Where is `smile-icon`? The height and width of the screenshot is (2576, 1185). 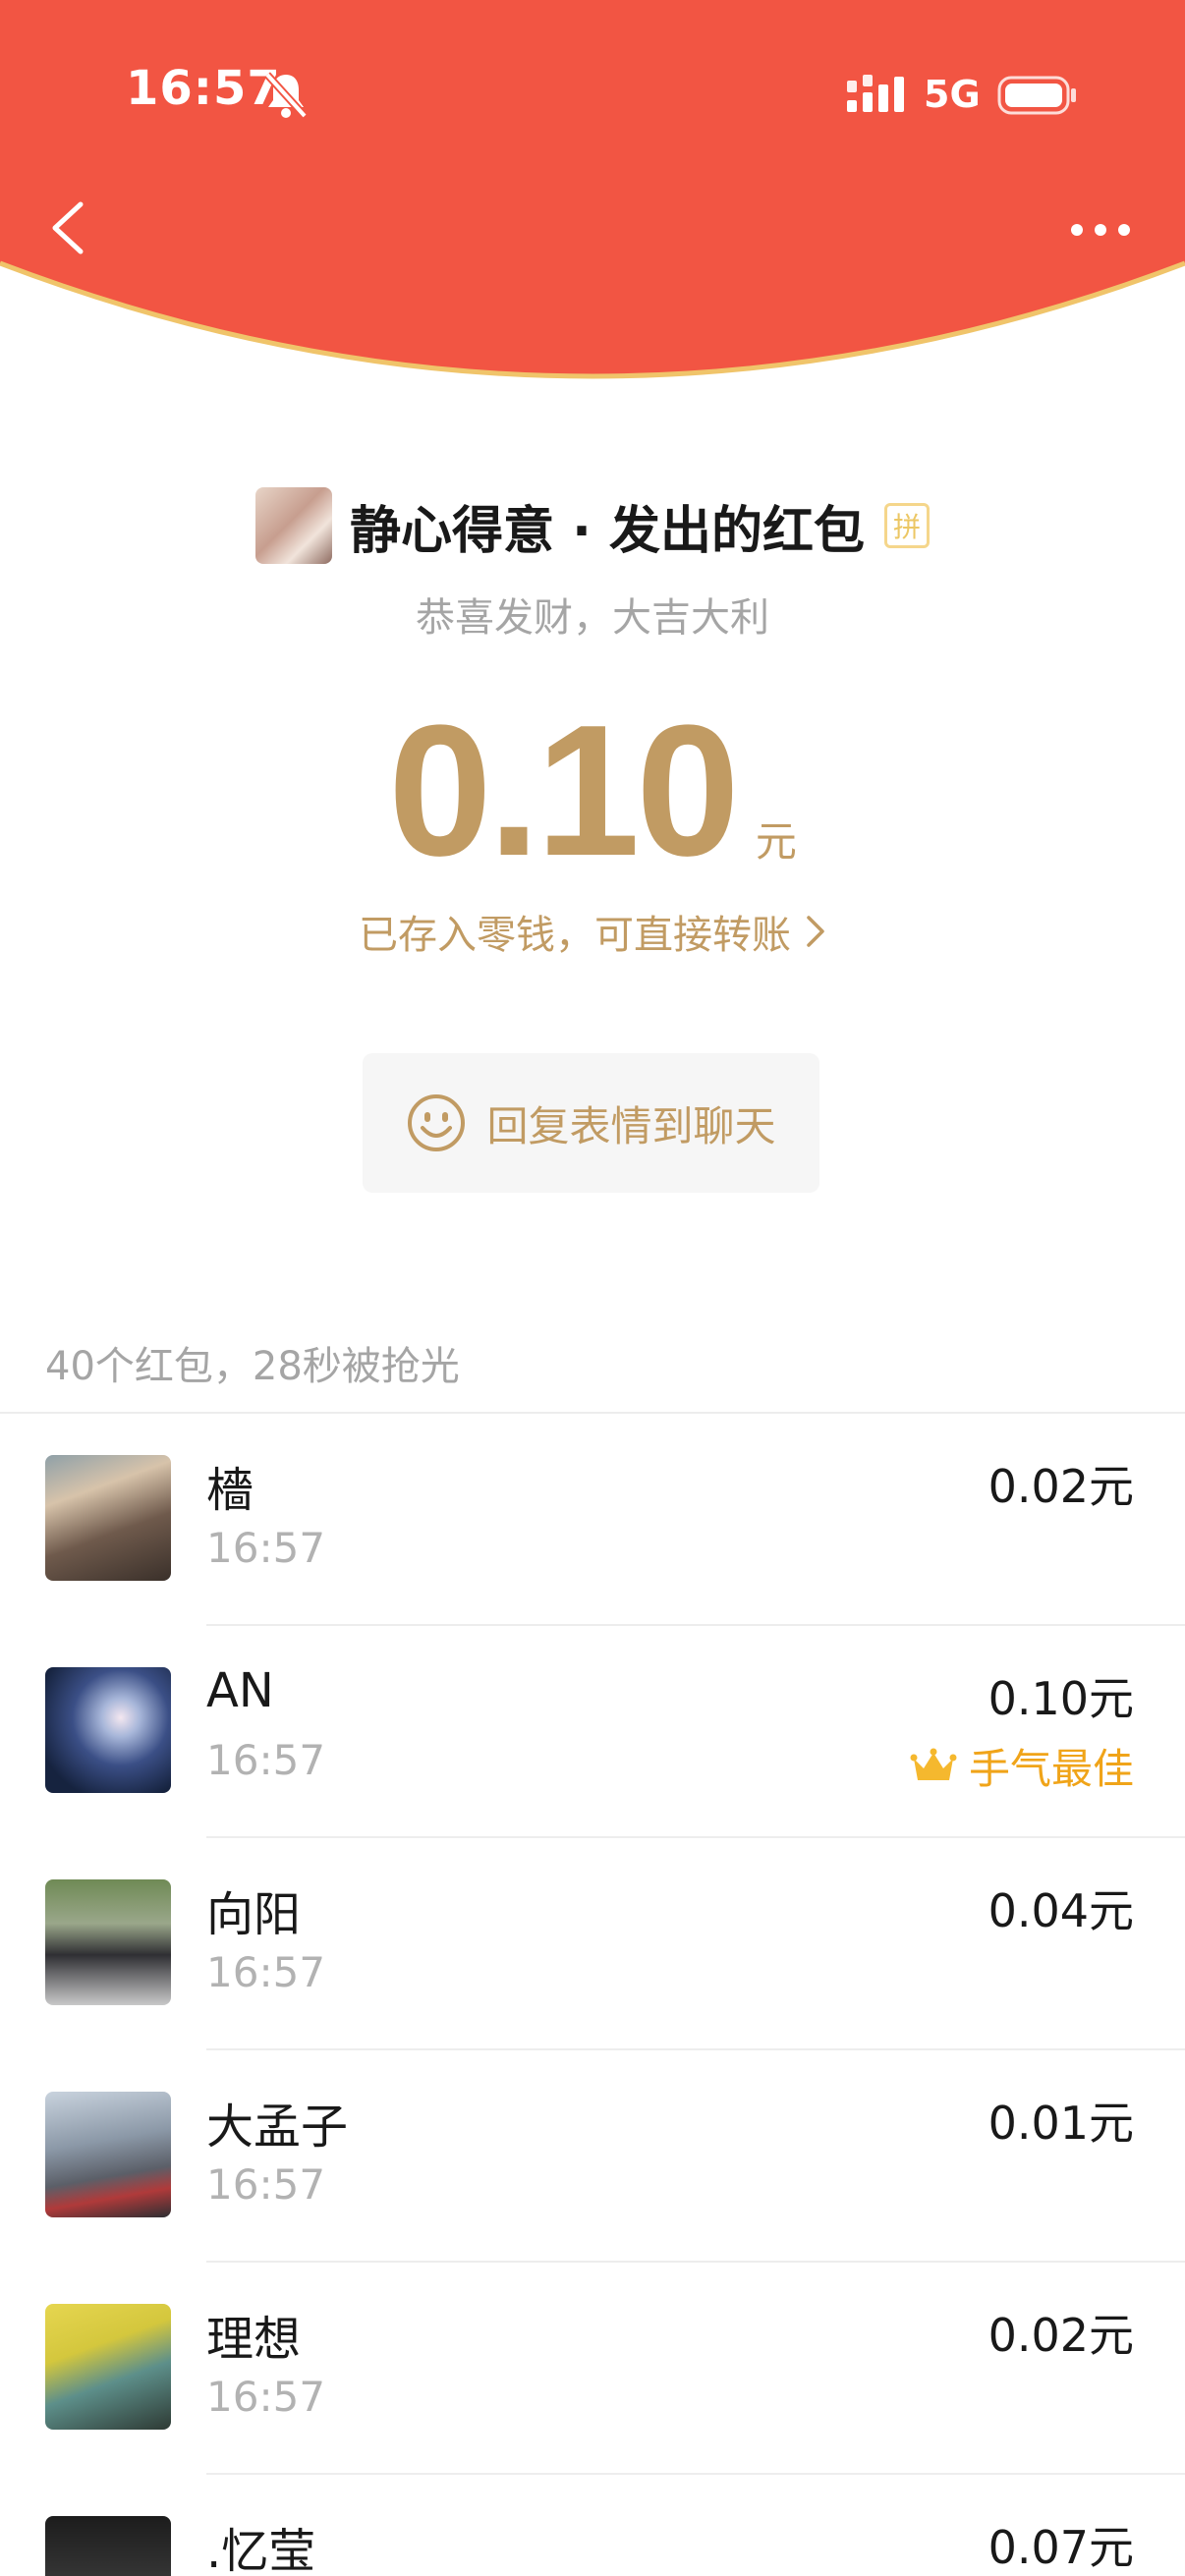 smile-icon is located at coordinates (437, 1122).